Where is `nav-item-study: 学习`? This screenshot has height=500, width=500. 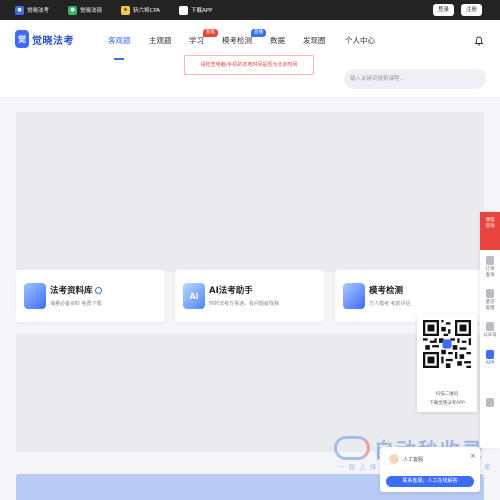 nav-item-study: 学习 is located at coordinates (196, 40).